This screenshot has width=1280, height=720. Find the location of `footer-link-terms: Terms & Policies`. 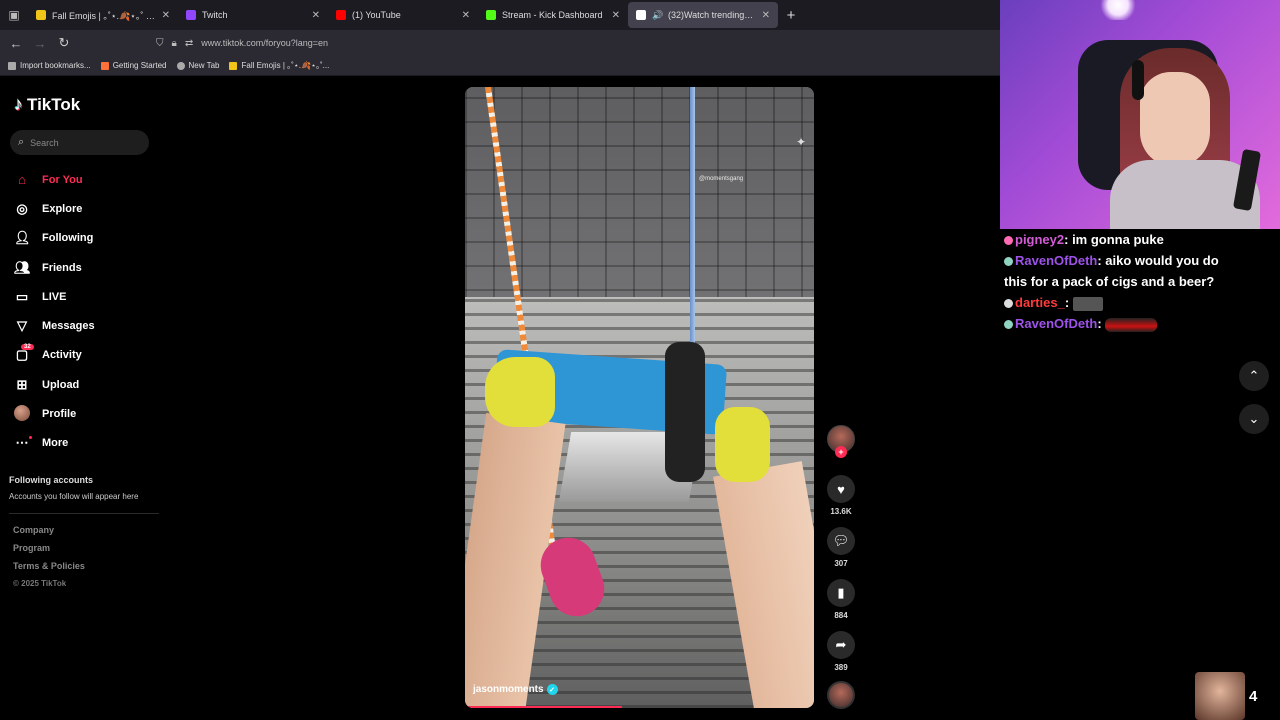

footer-link-terms: Terms & Policies is located at coordinates (49, 570).